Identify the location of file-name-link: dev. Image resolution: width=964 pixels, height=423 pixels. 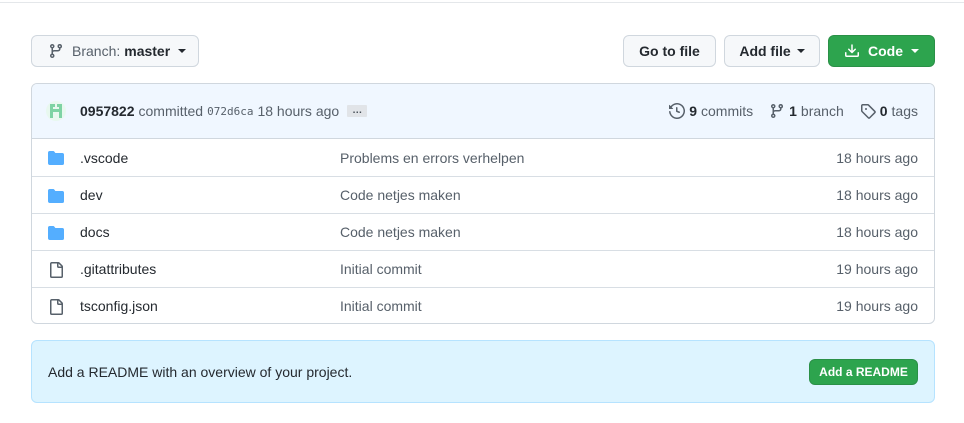
(91, 195).